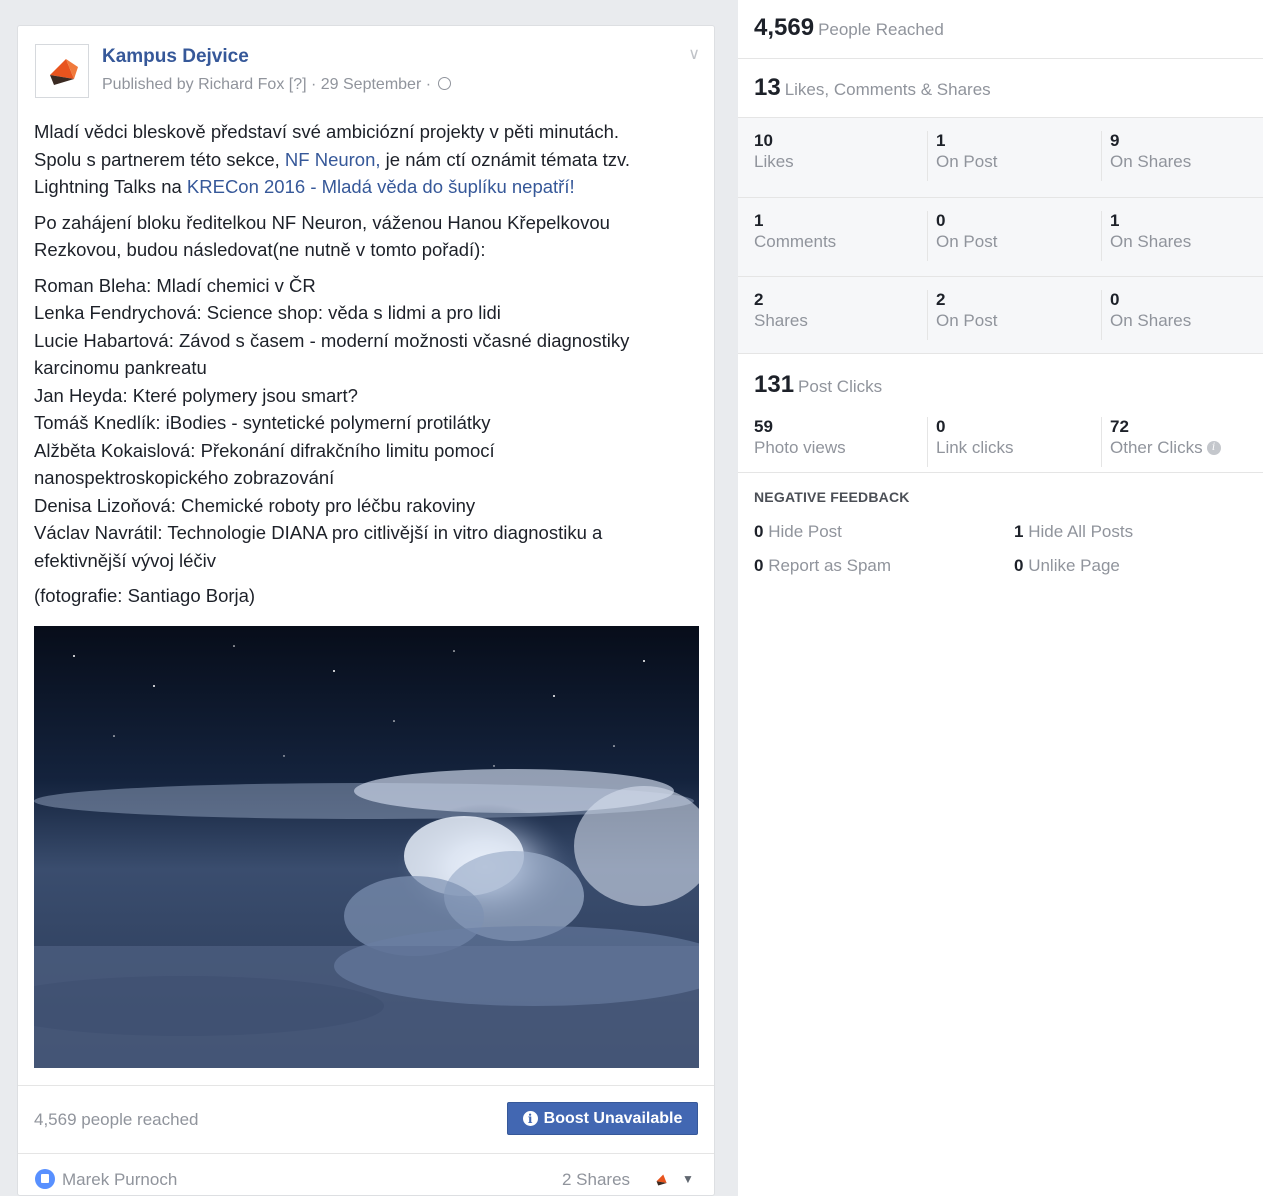 Image resolution: width=1263 pixels, height=1196 pixels. I want to click on comments-on-shares: 1 On Shares, so click(1146, 236).